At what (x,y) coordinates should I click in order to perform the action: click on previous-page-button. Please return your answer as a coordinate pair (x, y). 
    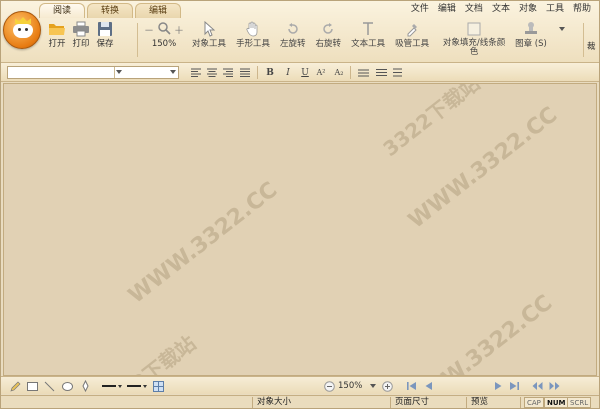
    Looking at the image, I should click on (428, 386).